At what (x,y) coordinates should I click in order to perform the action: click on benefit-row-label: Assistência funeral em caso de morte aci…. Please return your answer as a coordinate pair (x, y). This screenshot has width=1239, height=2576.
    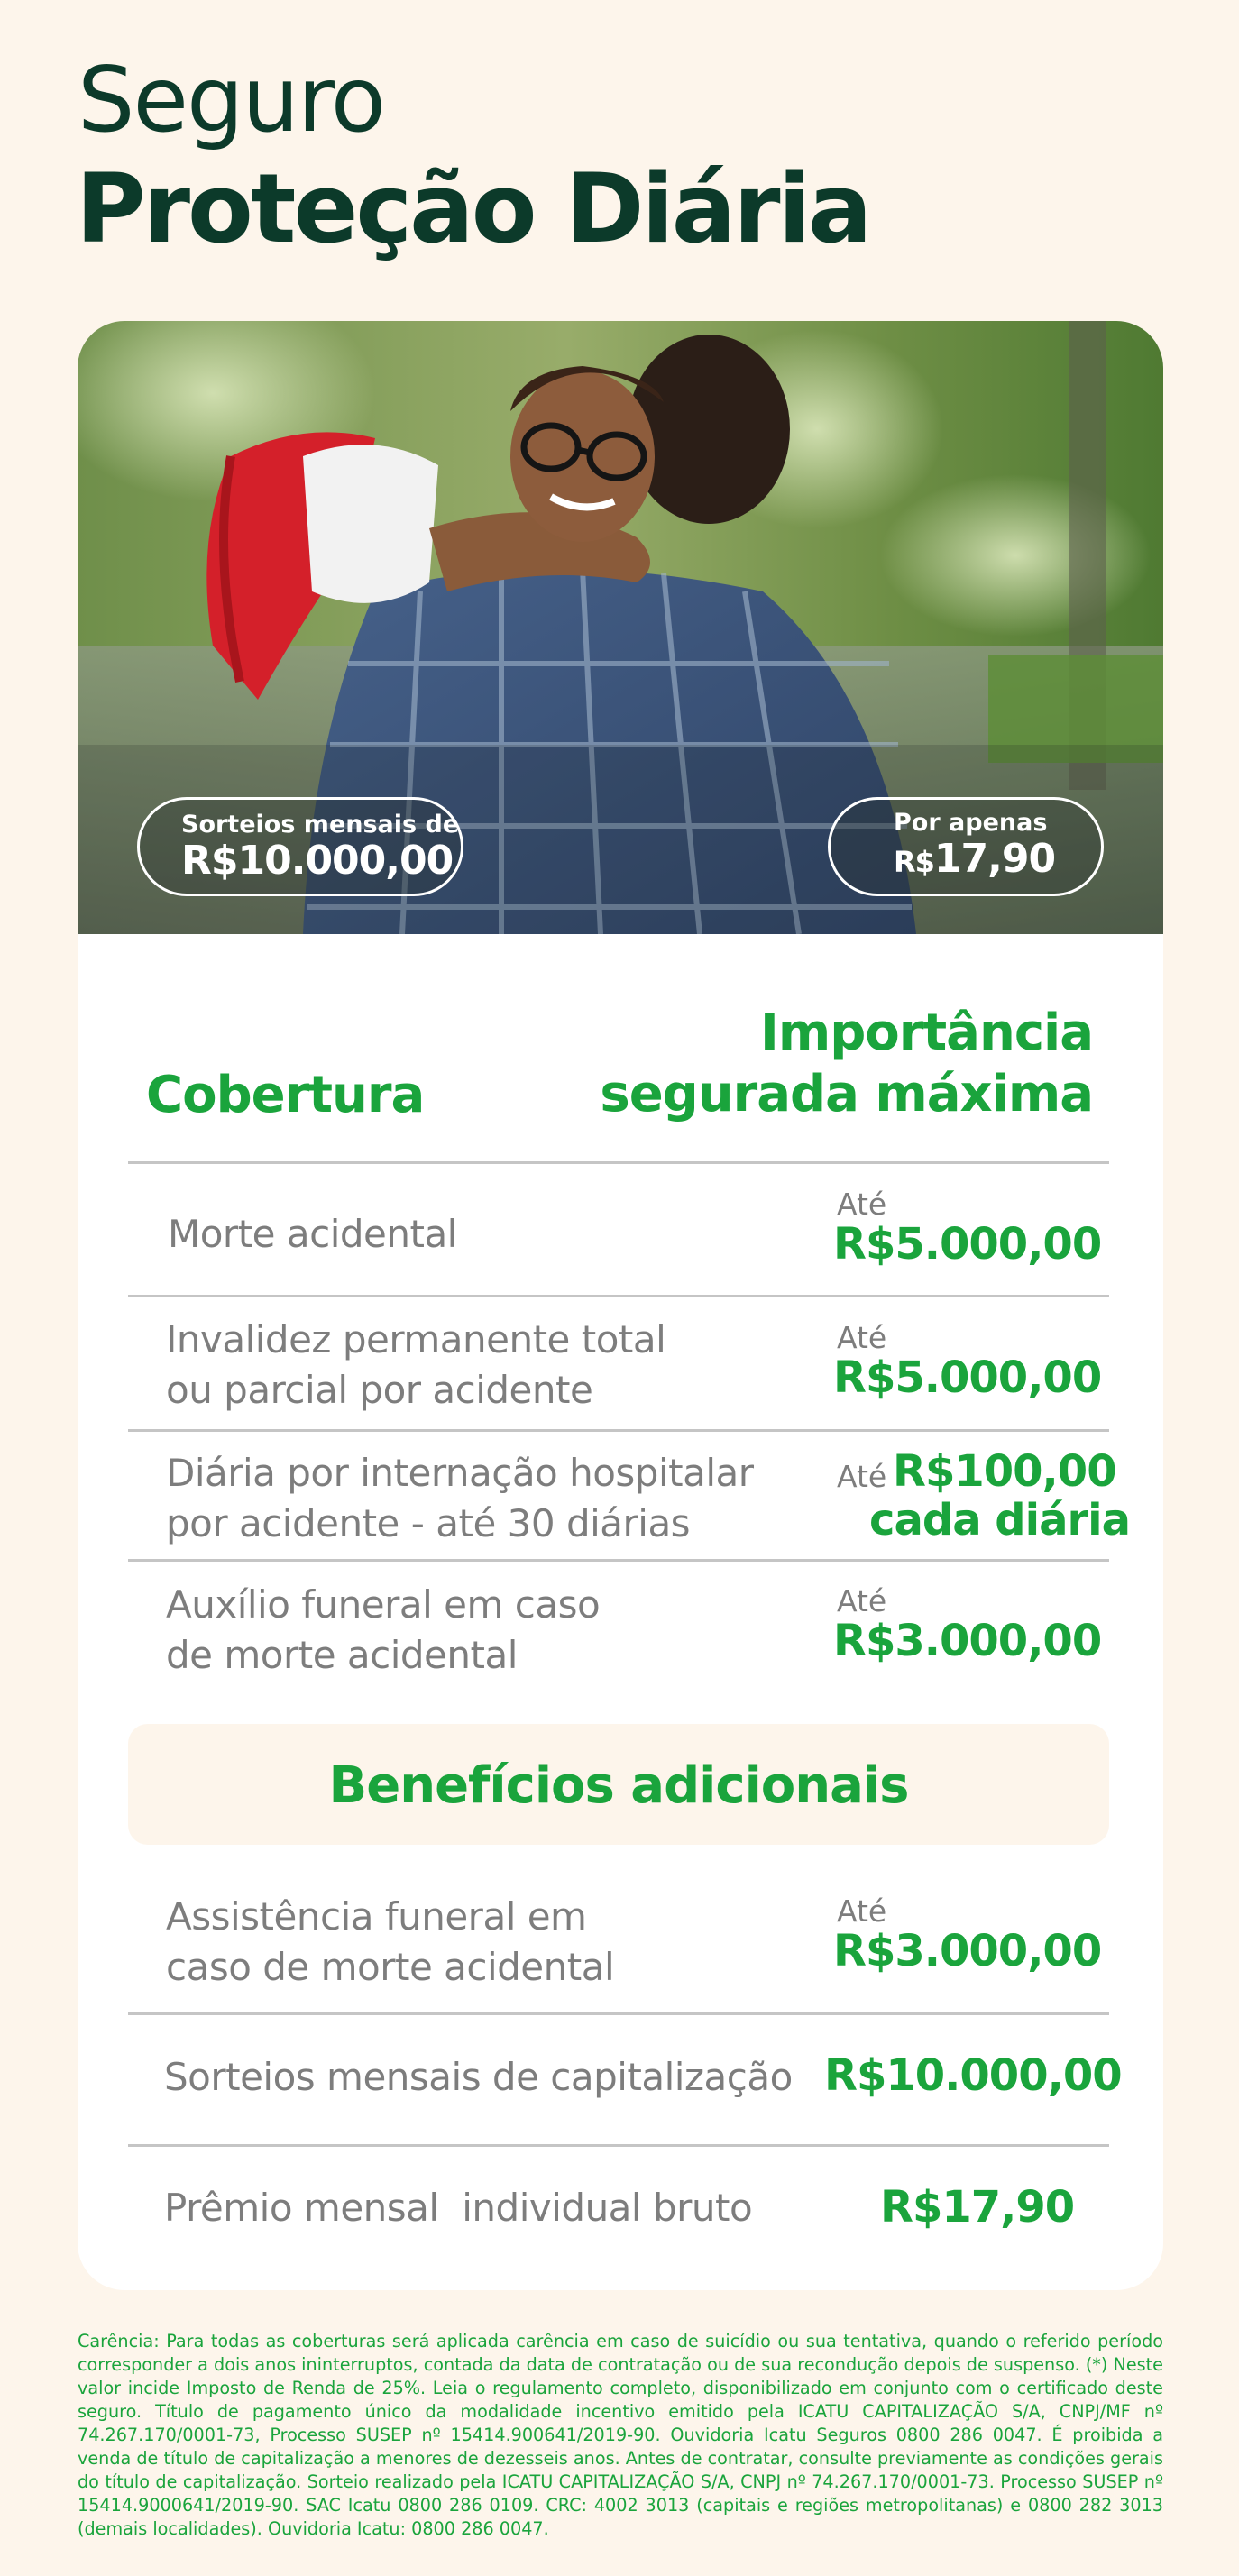
    Looking at the image, I should click on (391, 1942).